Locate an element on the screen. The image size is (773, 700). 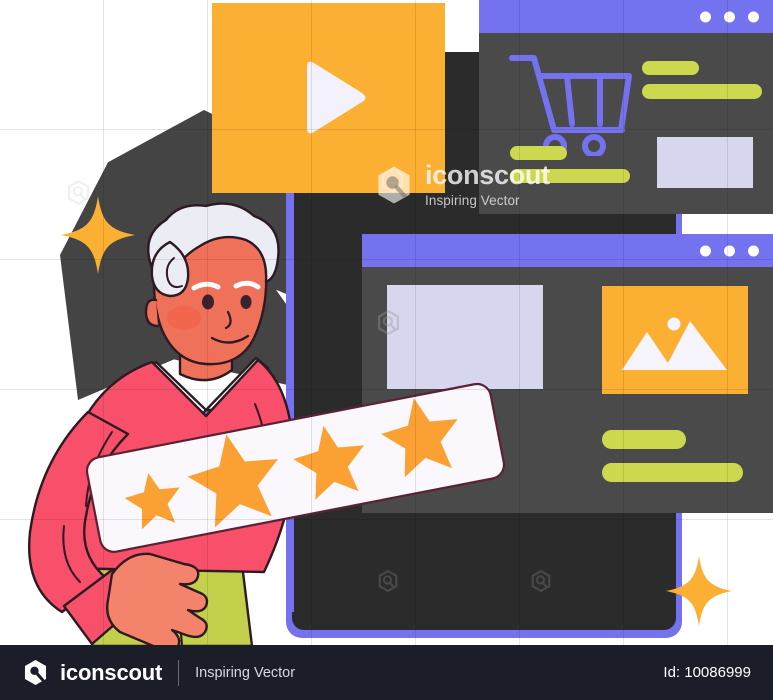
rating-card-surface is located at coordinates (295, 467).